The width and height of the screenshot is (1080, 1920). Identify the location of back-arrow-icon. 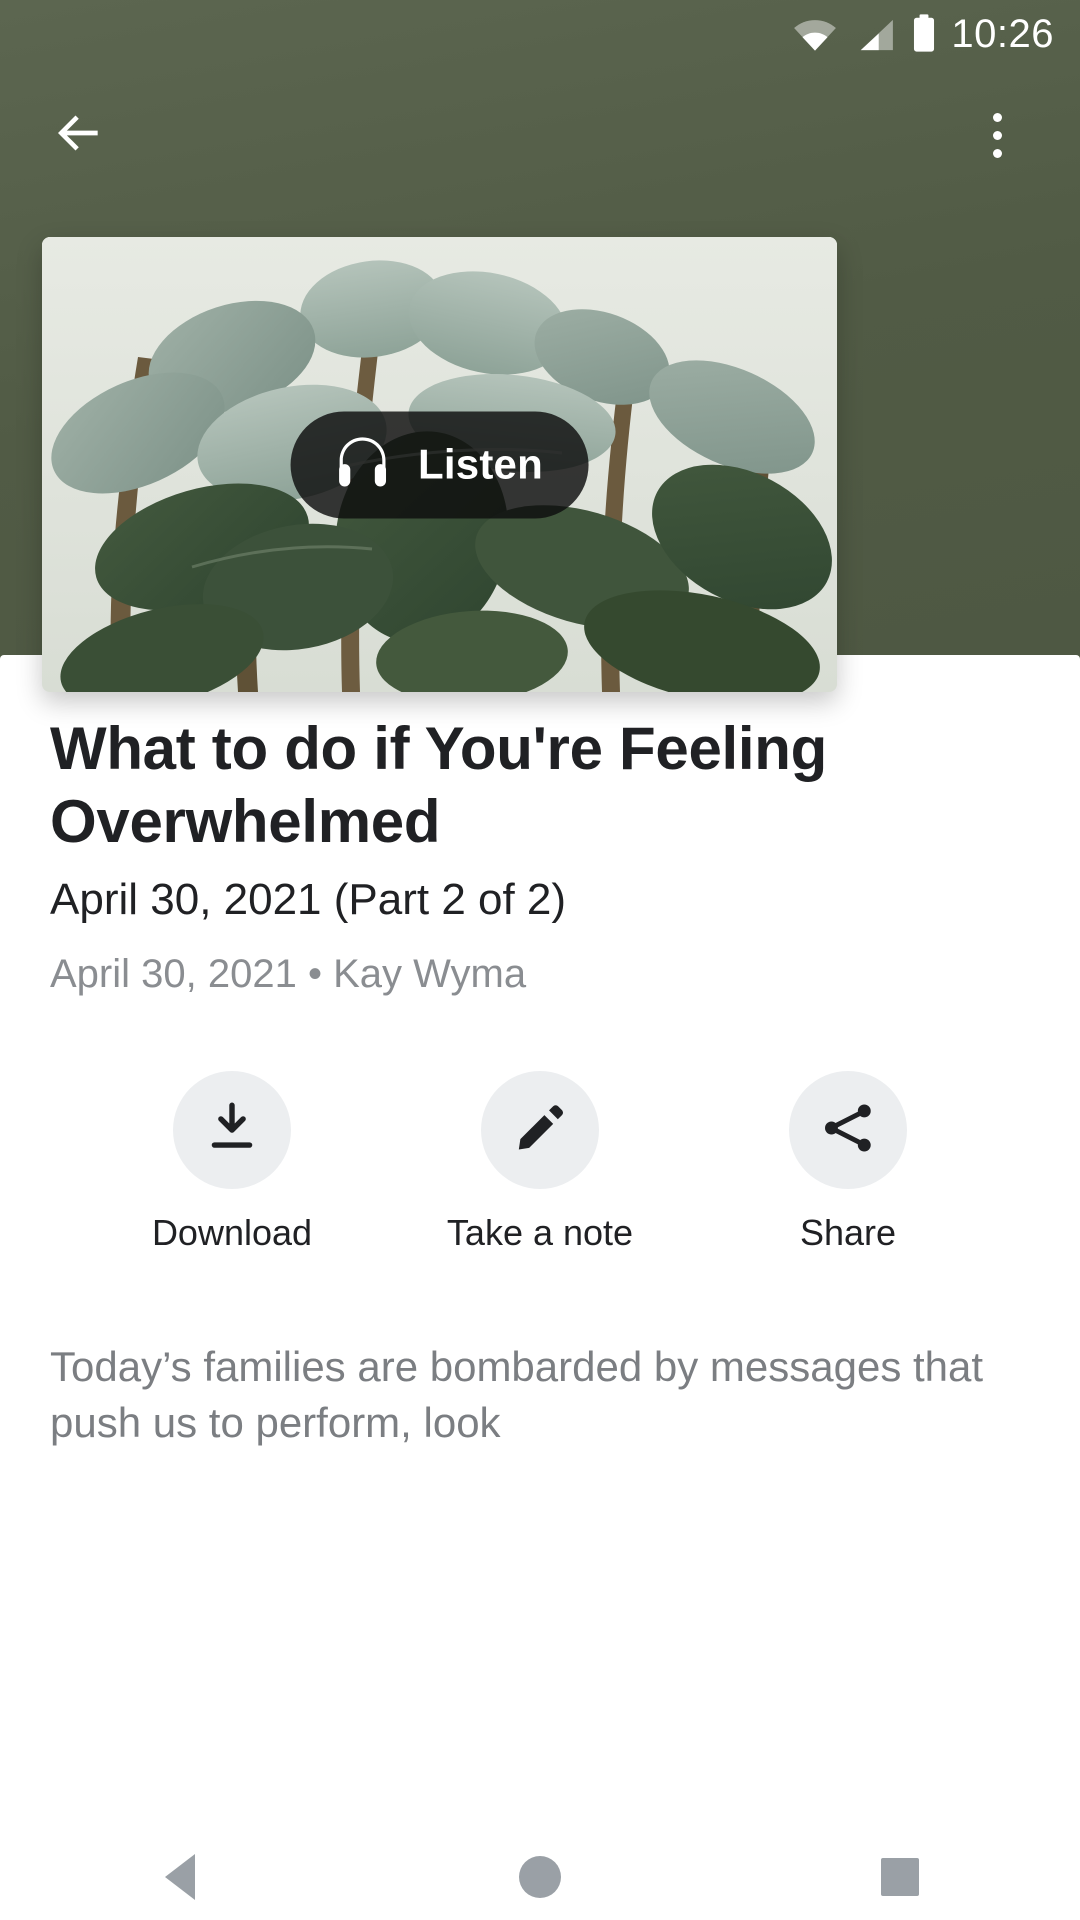
(79, 135).